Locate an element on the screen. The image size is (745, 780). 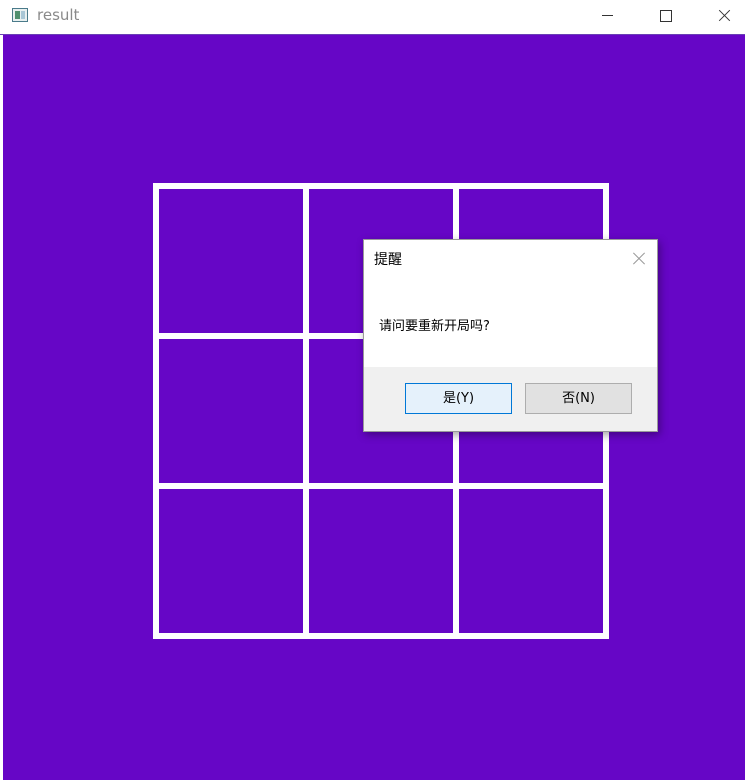
minimize-icon is located at coordinates (608, 16).